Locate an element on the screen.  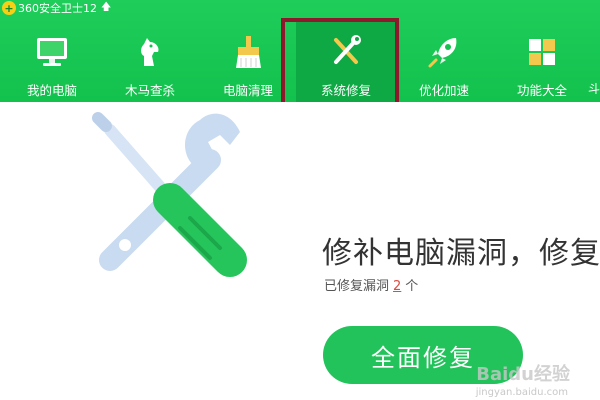
tab-label: 优化加速 is located at coordinates (443, 90).